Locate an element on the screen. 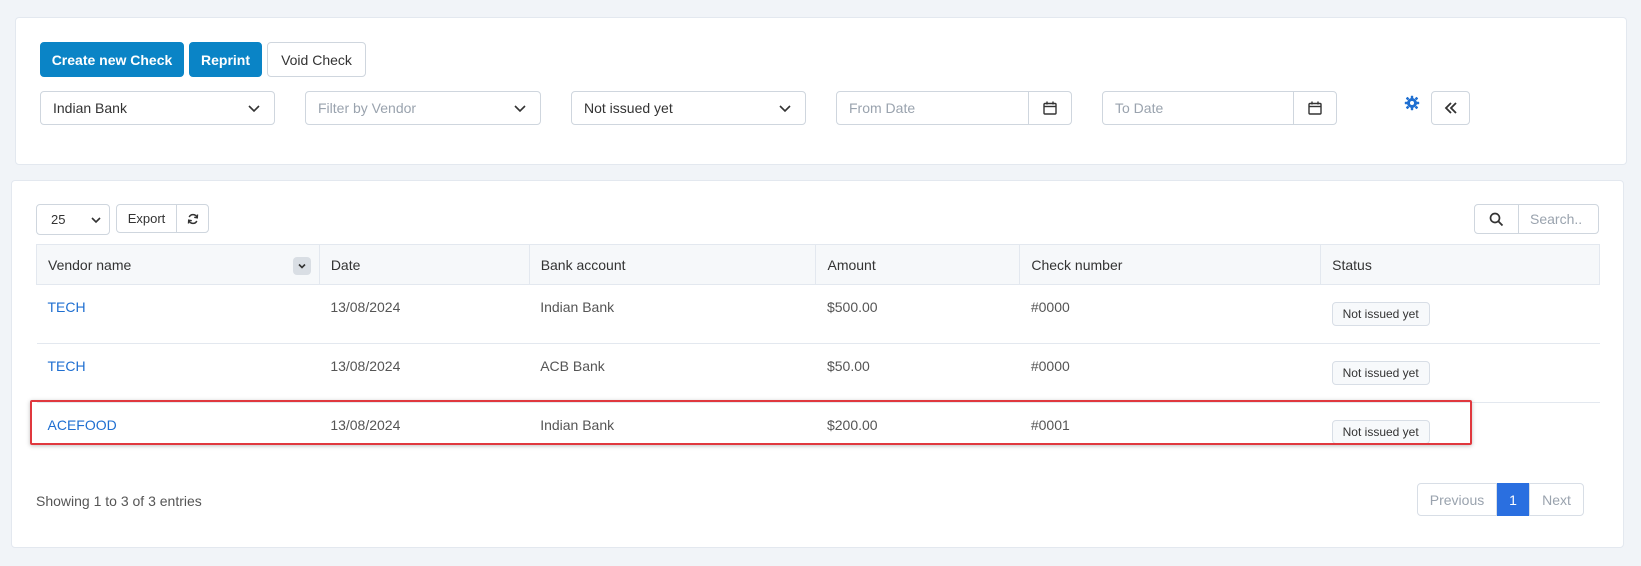 The image size is (1641, 566). status-select-value: Not issued yet is located at coordinates (628, 108).